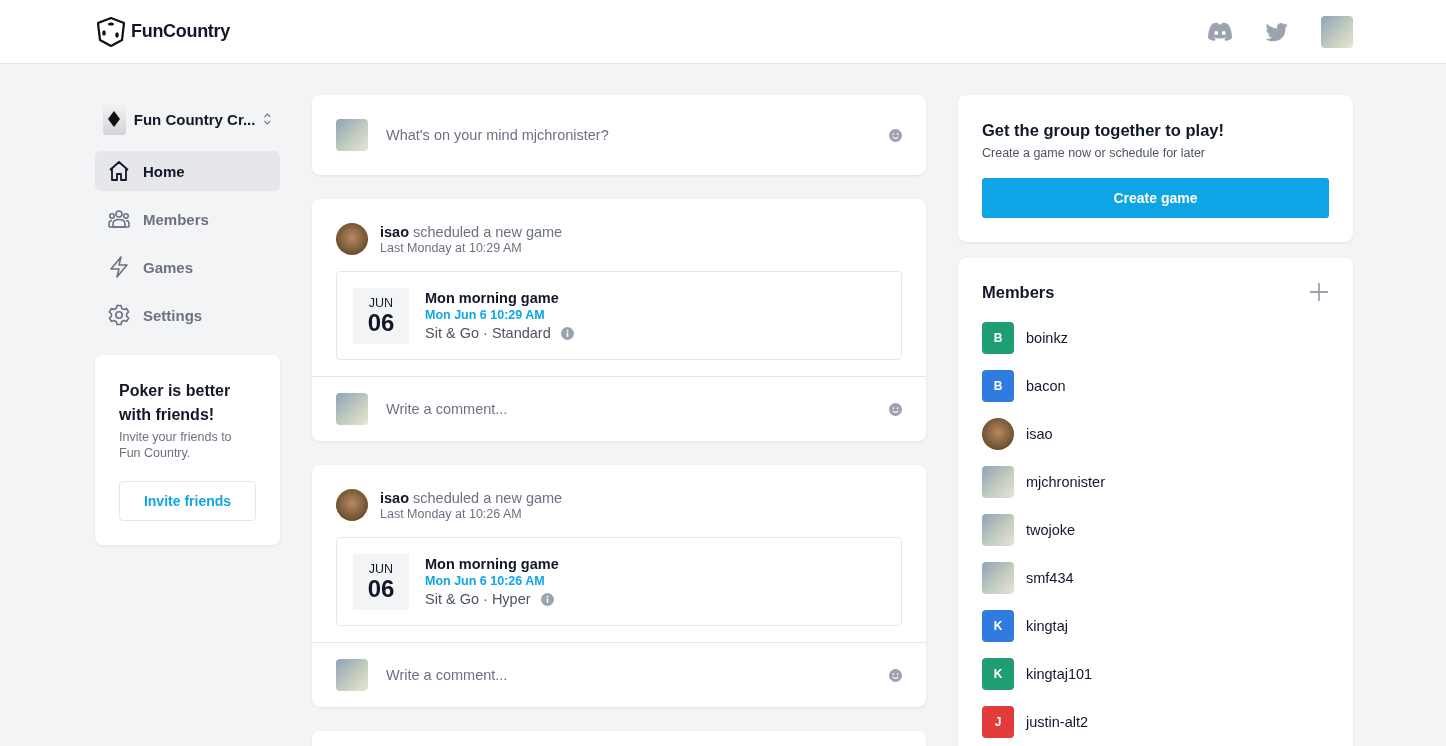  I want to click on nav-item: Settings, so click(187, 315).